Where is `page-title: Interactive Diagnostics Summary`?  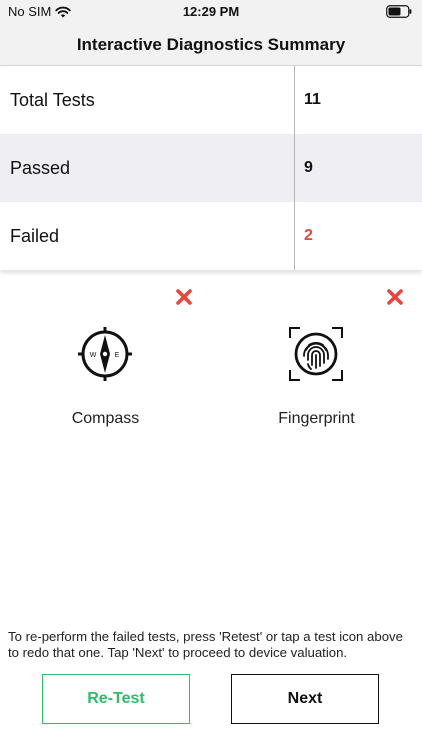
page-title: Interactive Diagnostics Summary is located at coordinates (211, 44).